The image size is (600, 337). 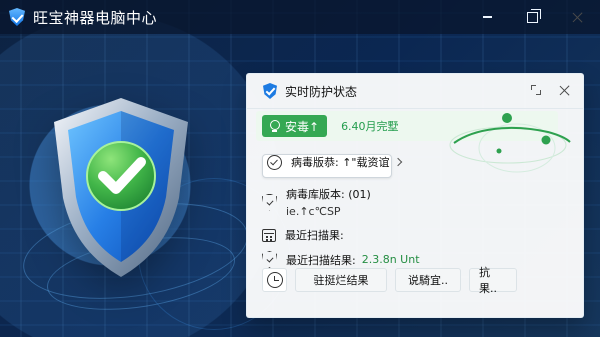 I want to click on recent-scan-result-value: 2.3.8n Unt, so click(x=390, y=259).